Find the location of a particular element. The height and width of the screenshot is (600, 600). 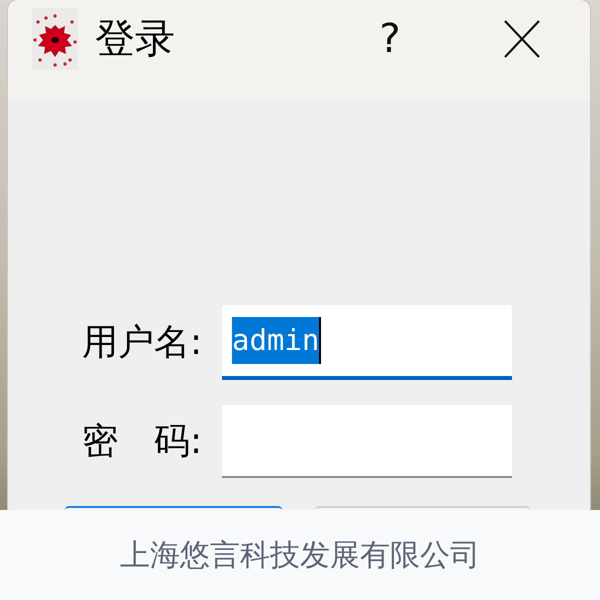

text-field: admin is located at coordinates (367, 342).